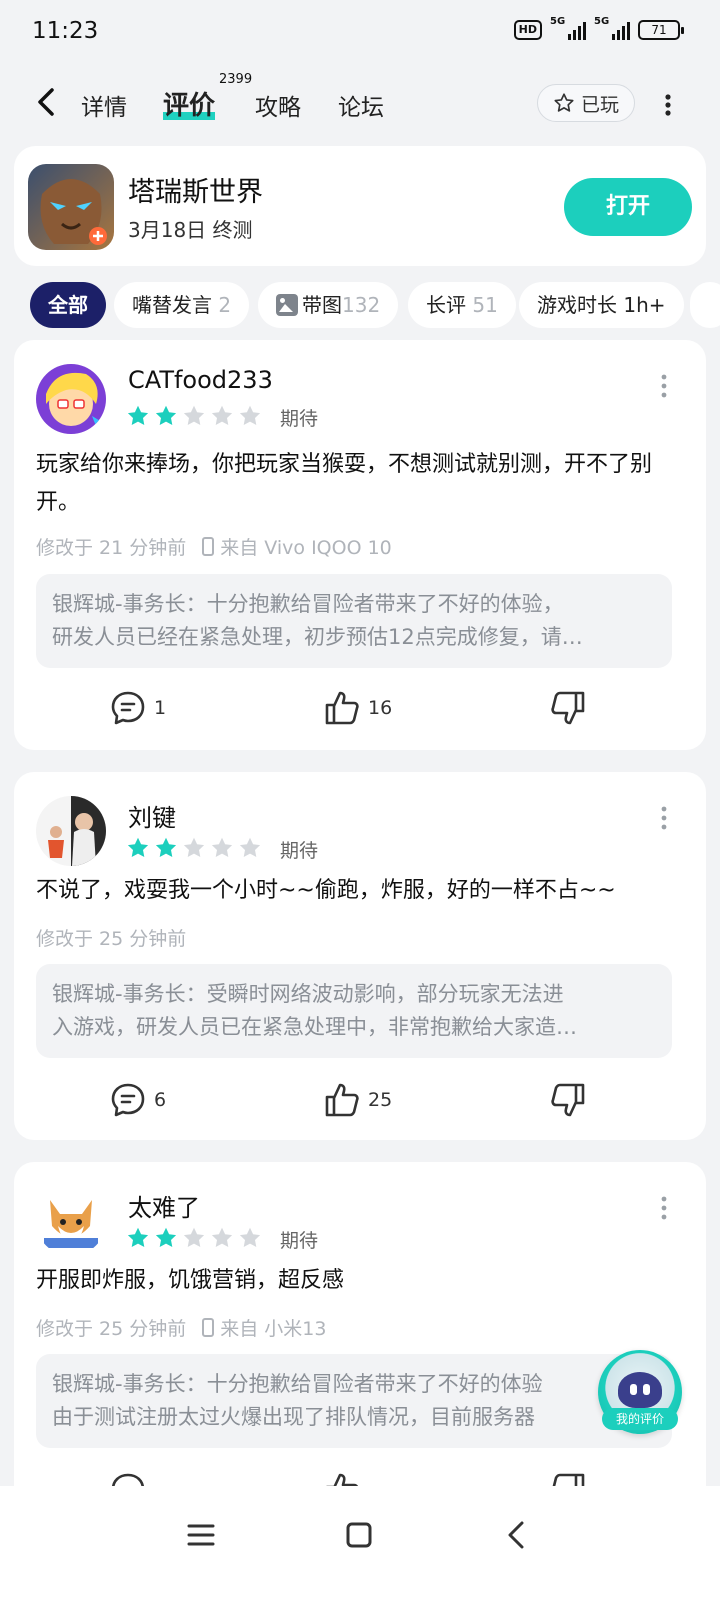 The height and width of the screenshot is (1601, 720). Describe the element at coordinates (104, 105) in the screenshot. I see `tab-details: 详情` at that location.